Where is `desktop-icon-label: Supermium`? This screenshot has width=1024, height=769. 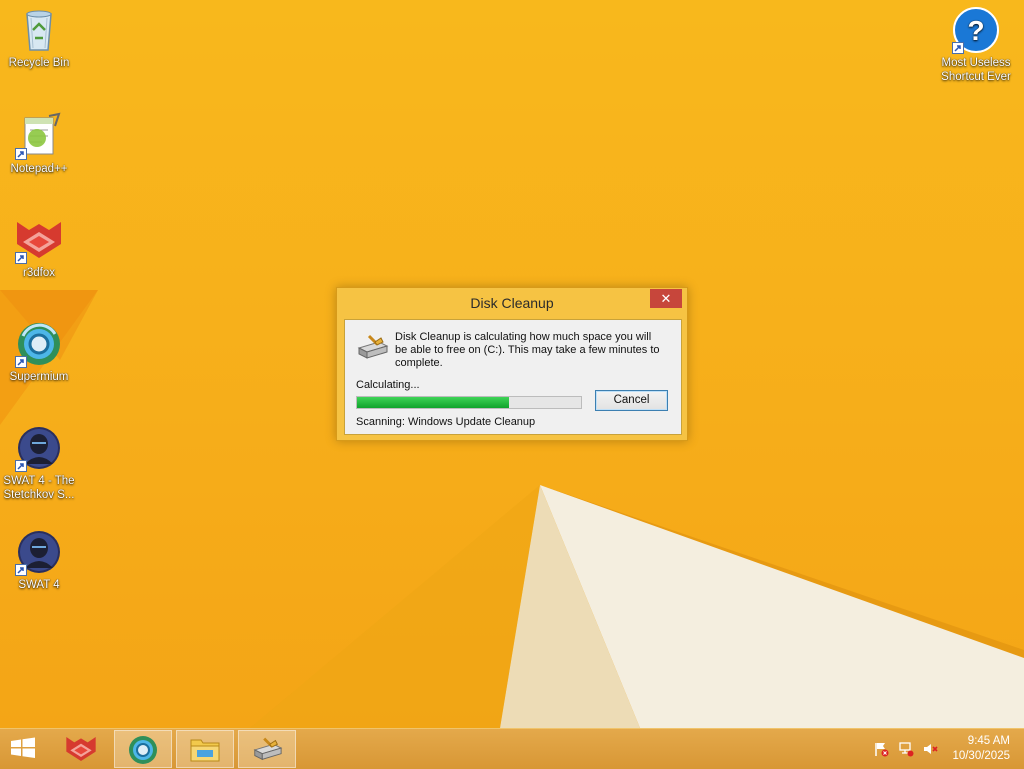
desktop-icon-label: Supermium is located at coordinates (39, 377).